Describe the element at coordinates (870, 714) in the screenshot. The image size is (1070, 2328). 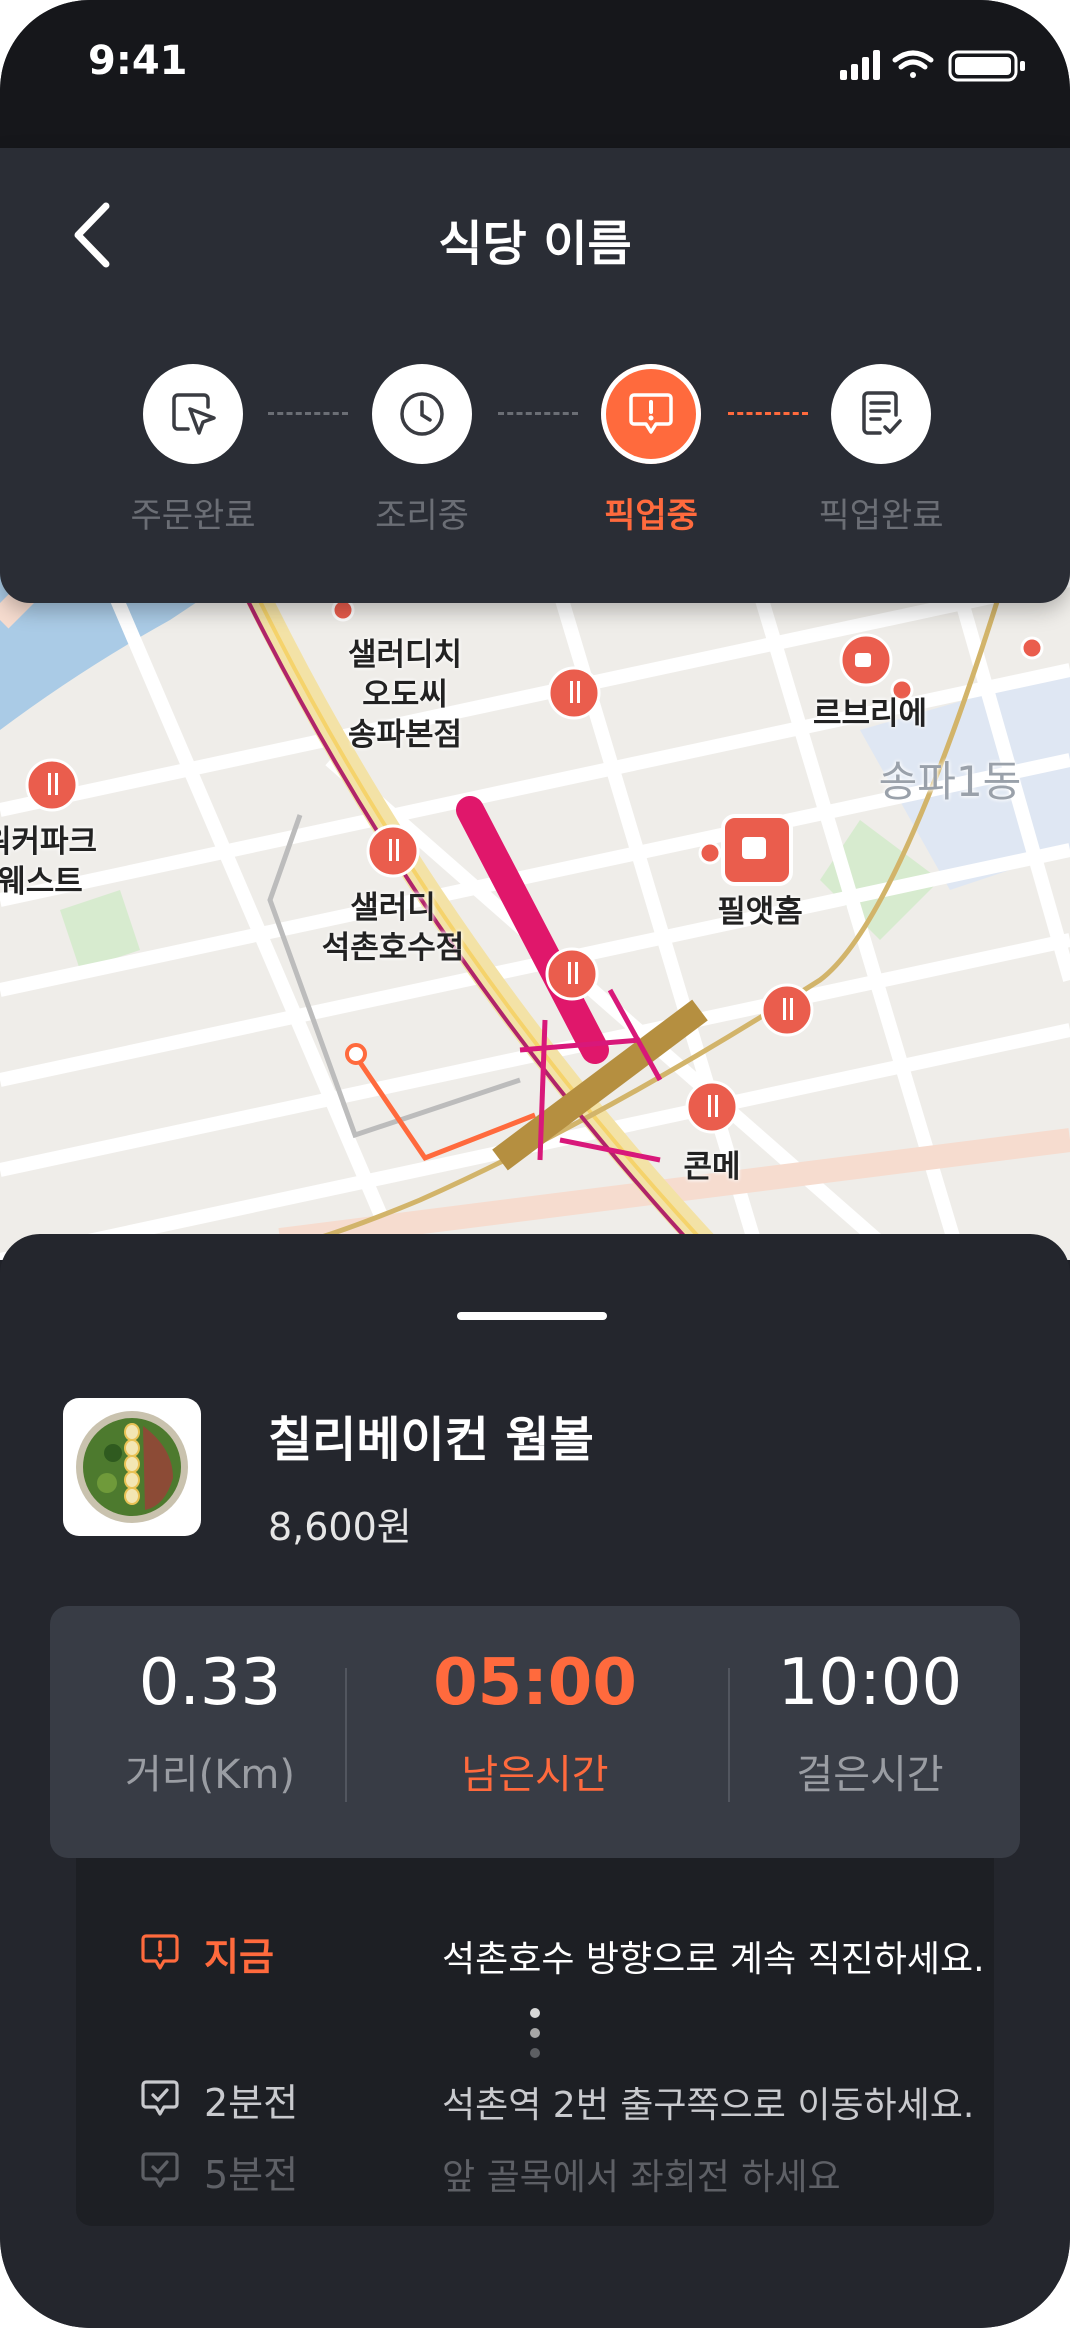
I see `map-label-le-brie: 르브리에` at that location.